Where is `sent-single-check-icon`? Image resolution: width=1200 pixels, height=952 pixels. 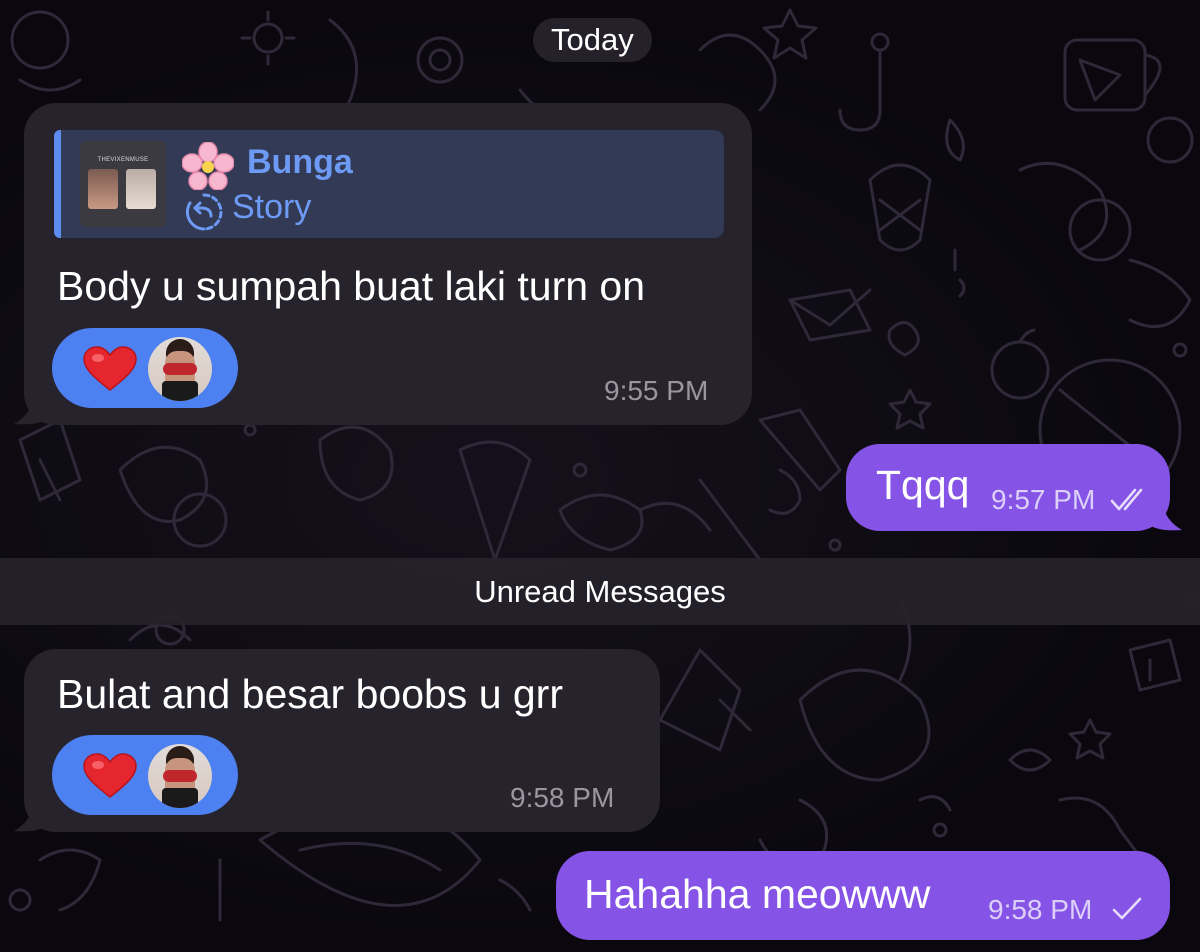 sent-single-check-icon is located at coordinates (1127, 908).